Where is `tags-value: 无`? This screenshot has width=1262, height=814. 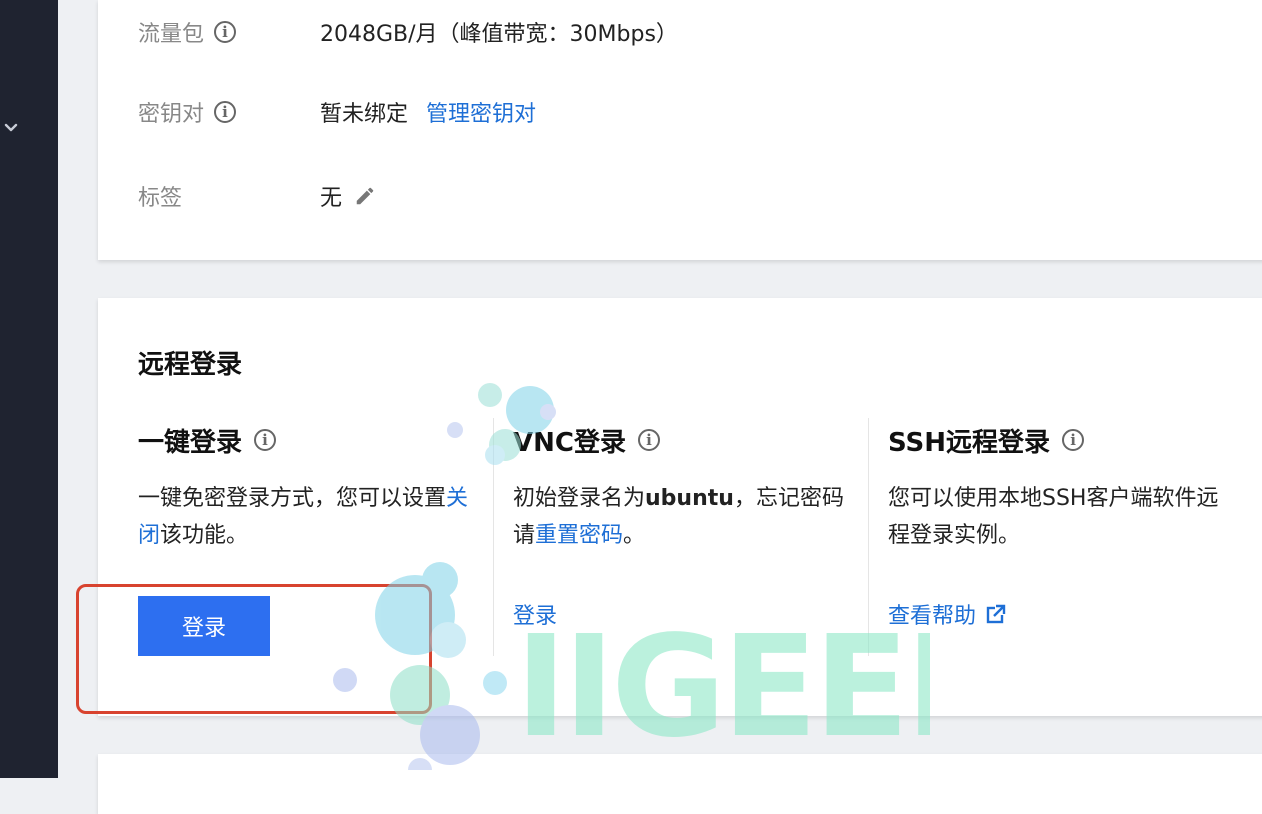 tags-value: 无 is located at coordinates (331, 198).